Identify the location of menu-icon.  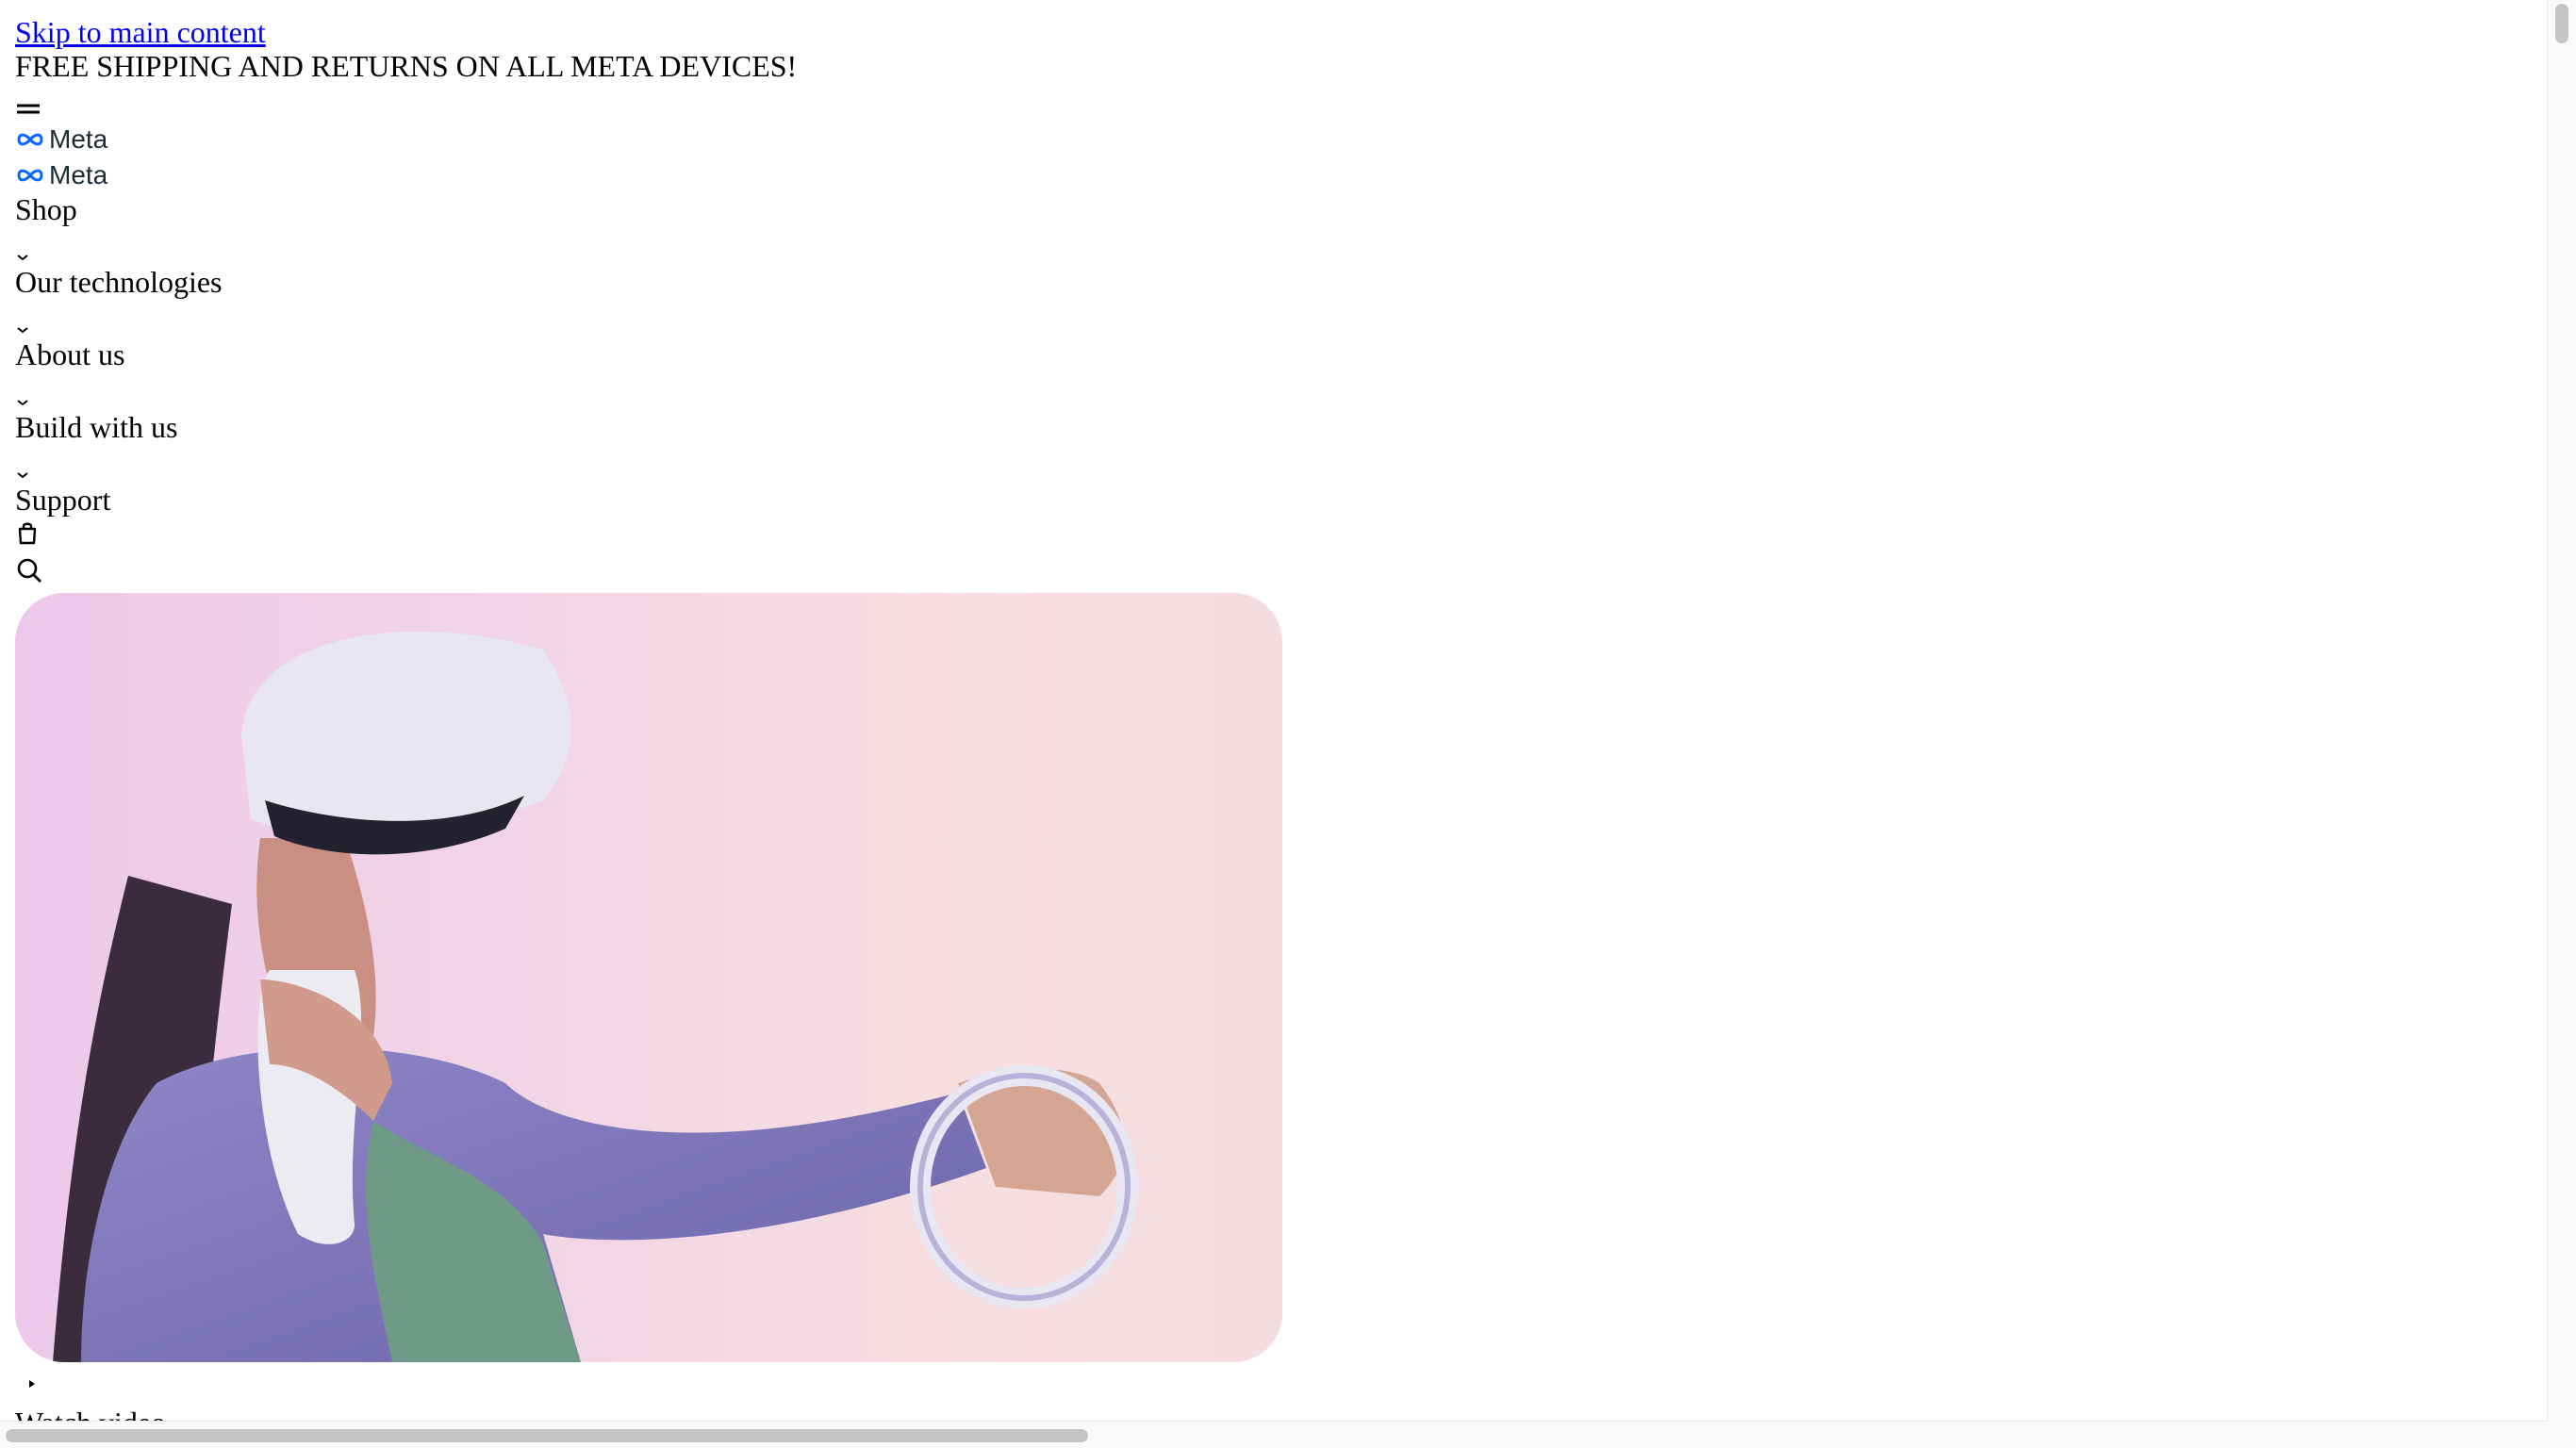
(28, 102).